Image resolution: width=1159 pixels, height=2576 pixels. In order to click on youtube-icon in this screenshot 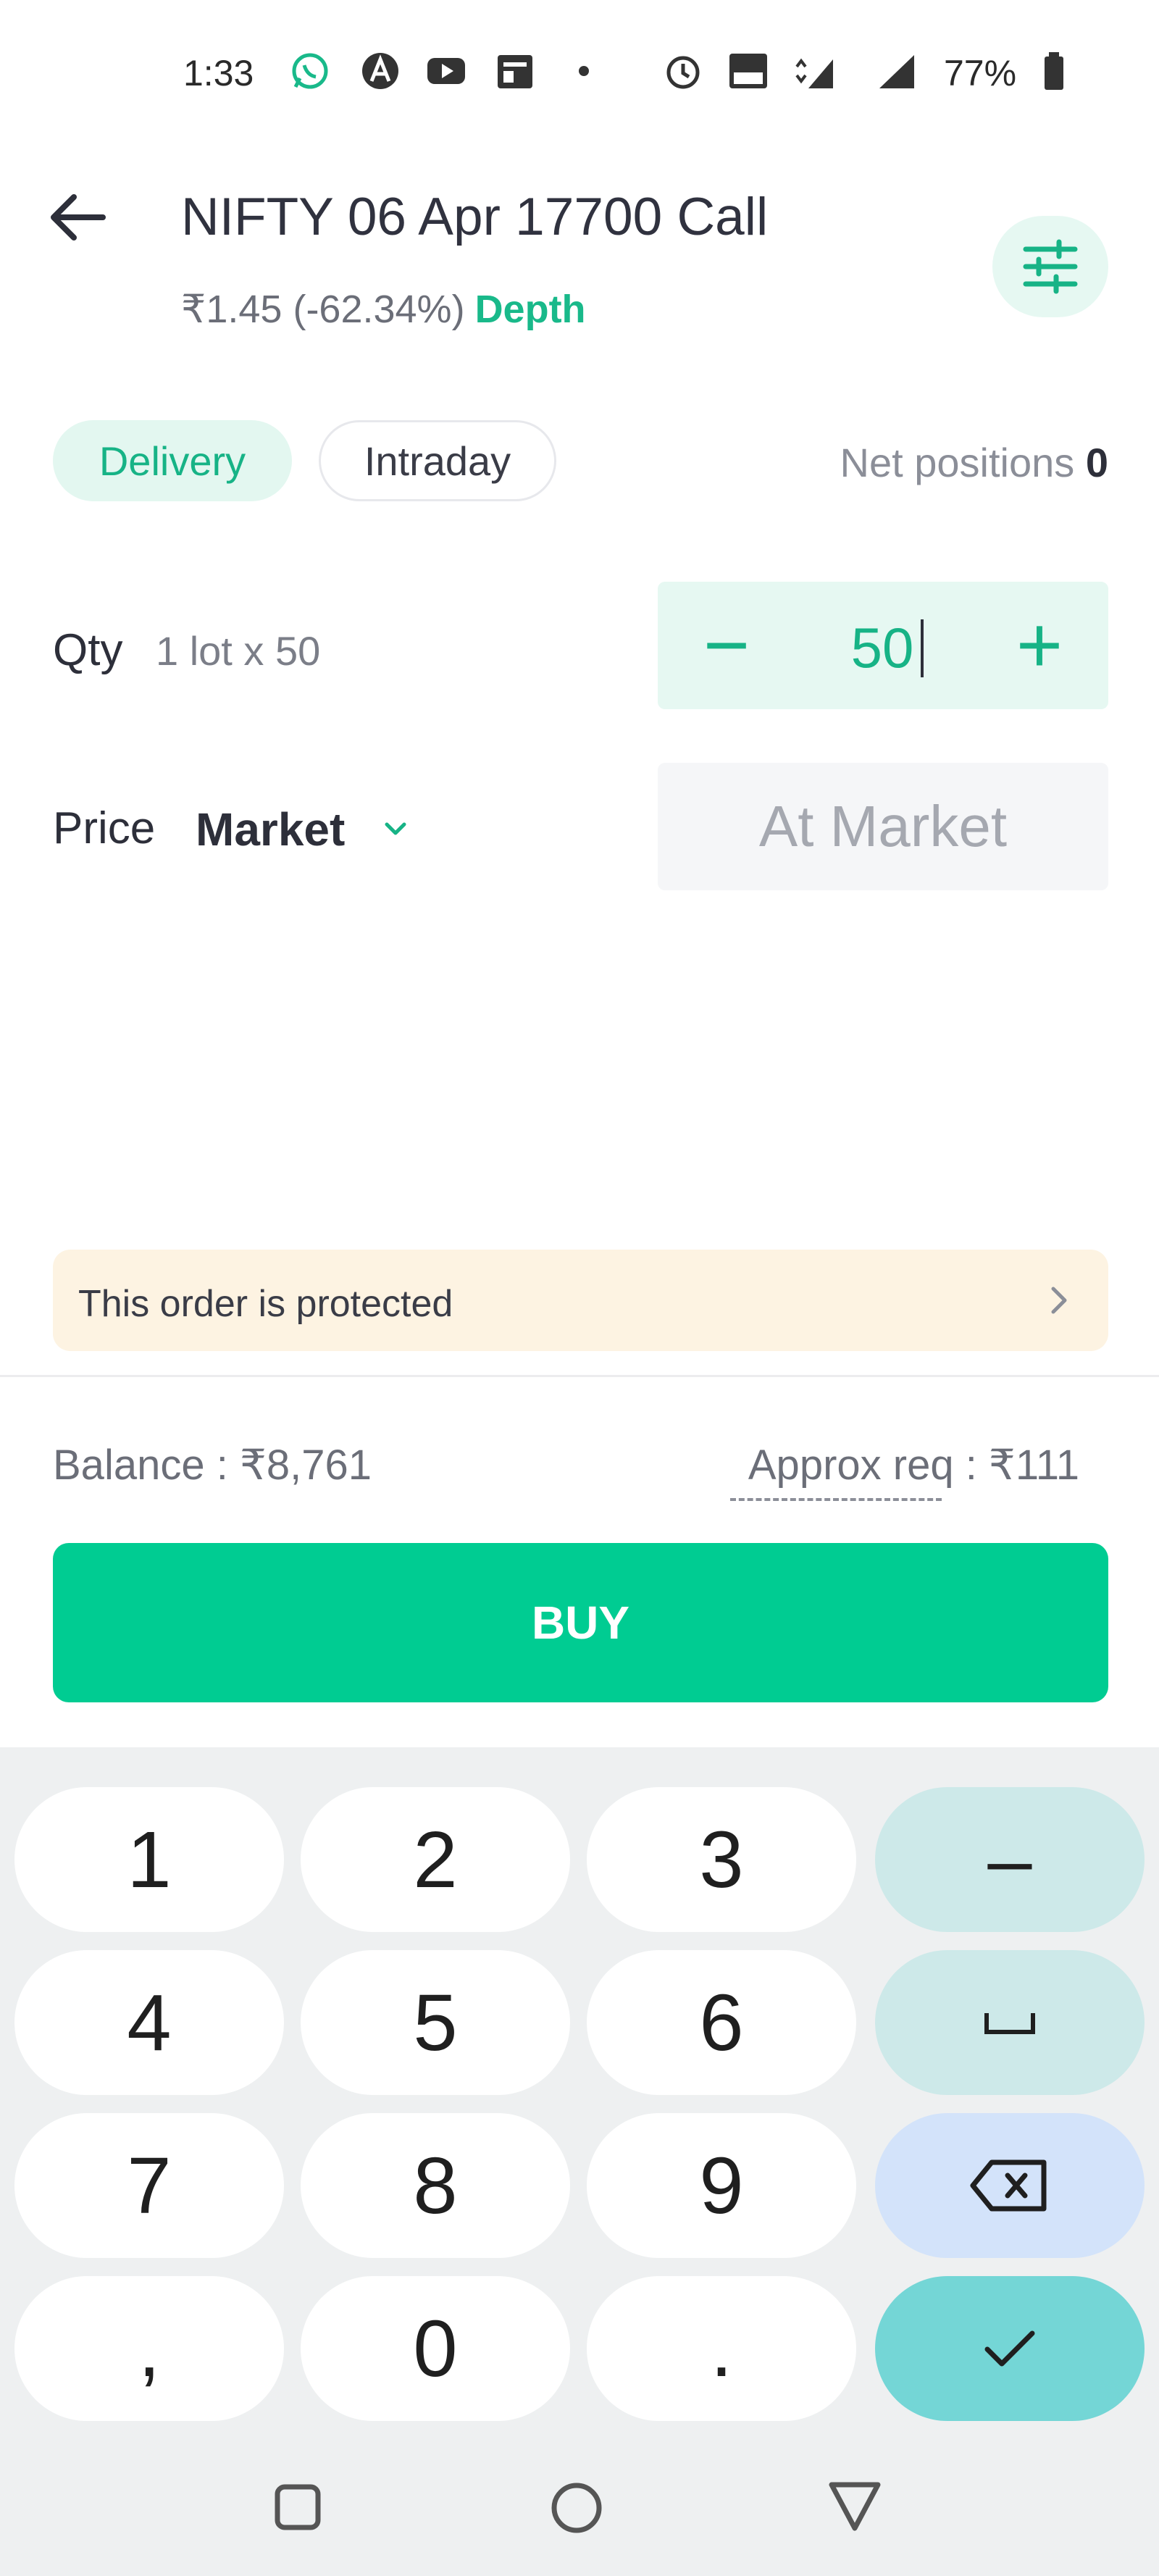, I will do `click(446, 71)`.